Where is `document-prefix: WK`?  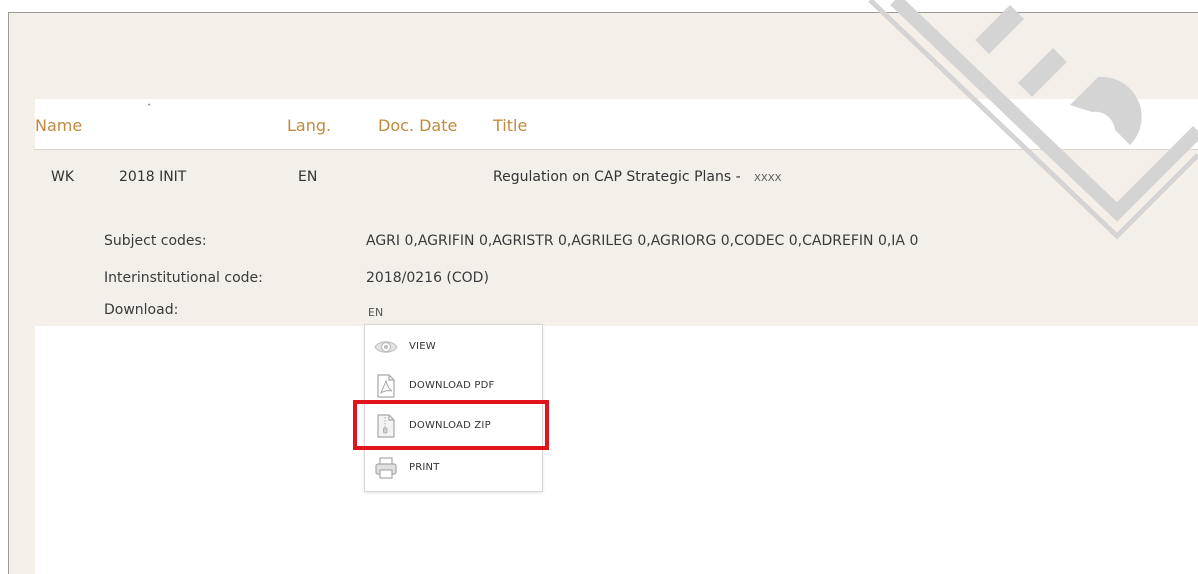 document-prefix: WK is located at coordinates (63, 177).